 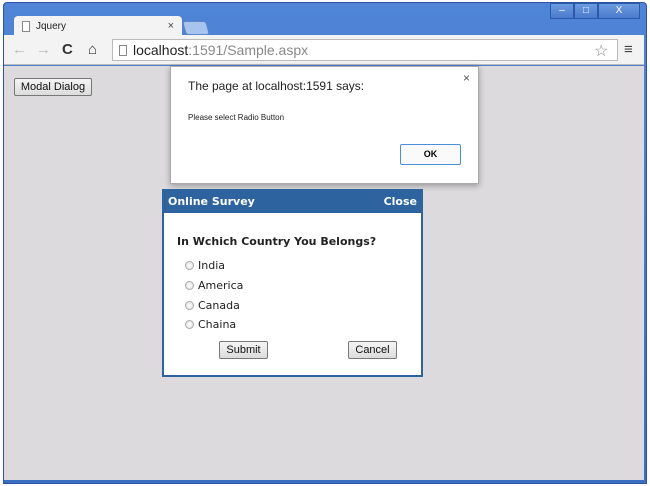 I want to click on tab-title: Jquery, so click(x=51, y=26).